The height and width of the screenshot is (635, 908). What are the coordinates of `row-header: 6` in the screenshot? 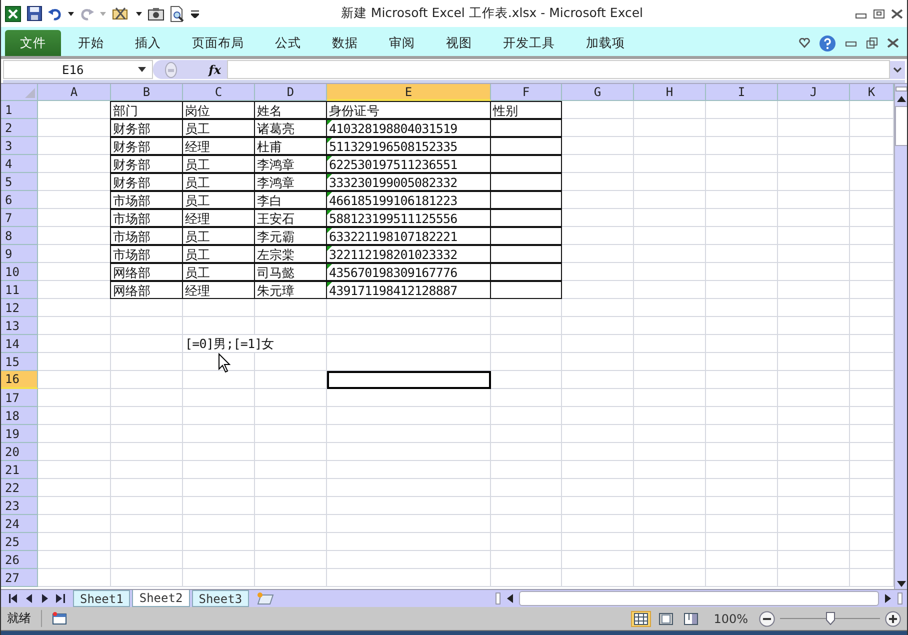 It's located at (19, 200).